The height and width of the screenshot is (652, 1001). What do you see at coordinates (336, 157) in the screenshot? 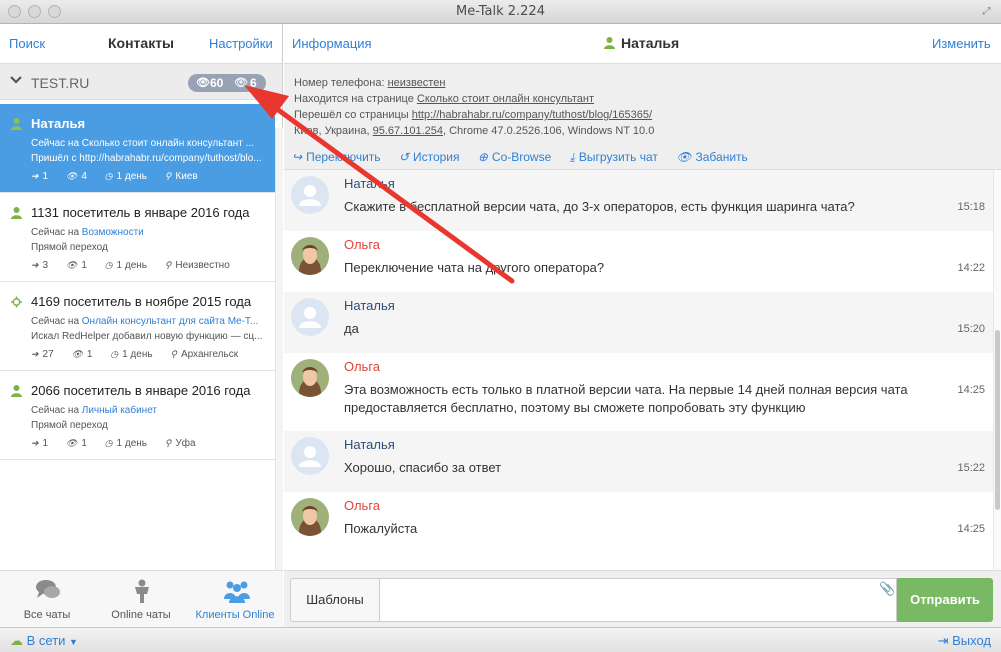
I see `transfer-button: ↪ Переключить` at bounding box center [336, 157].